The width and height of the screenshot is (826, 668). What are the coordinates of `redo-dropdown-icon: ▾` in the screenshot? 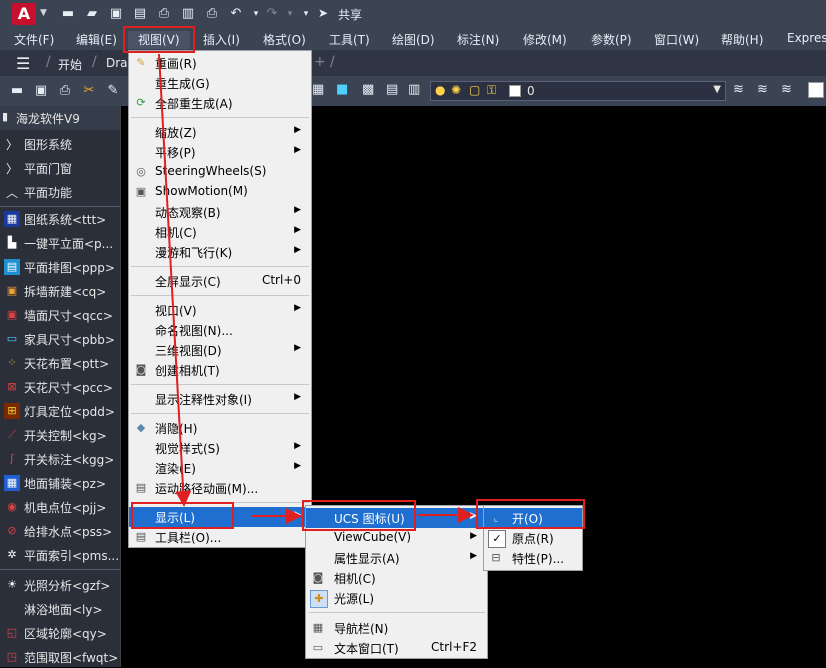 It's located at (290, 14).